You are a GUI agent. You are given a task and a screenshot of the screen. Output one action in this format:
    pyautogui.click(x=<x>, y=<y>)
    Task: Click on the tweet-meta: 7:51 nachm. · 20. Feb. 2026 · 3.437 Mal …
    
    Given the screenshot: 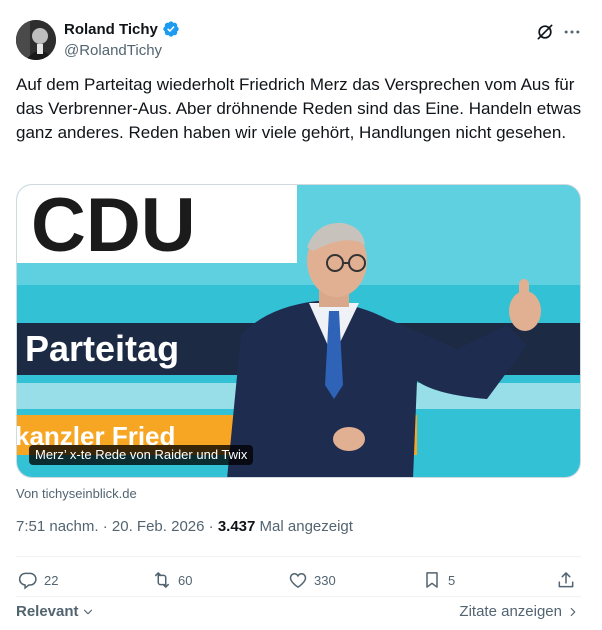 What is the action you would take?
    pyautogui.click(x=184, y=526)
    